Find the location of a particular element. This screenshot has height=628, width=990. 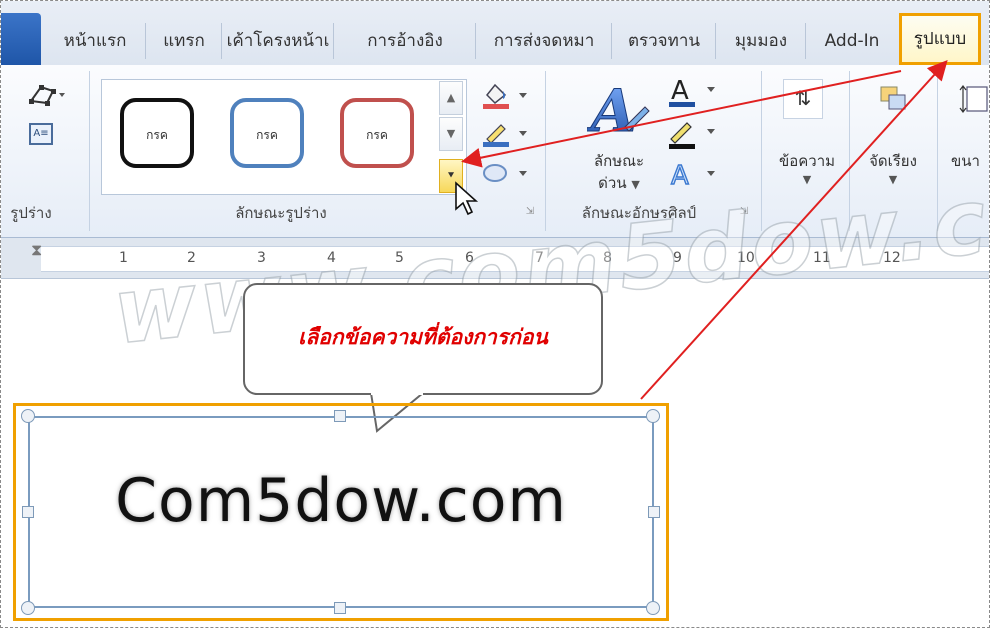

quick-styles-label: ลักษณะ is located at coordinates (619, 161).